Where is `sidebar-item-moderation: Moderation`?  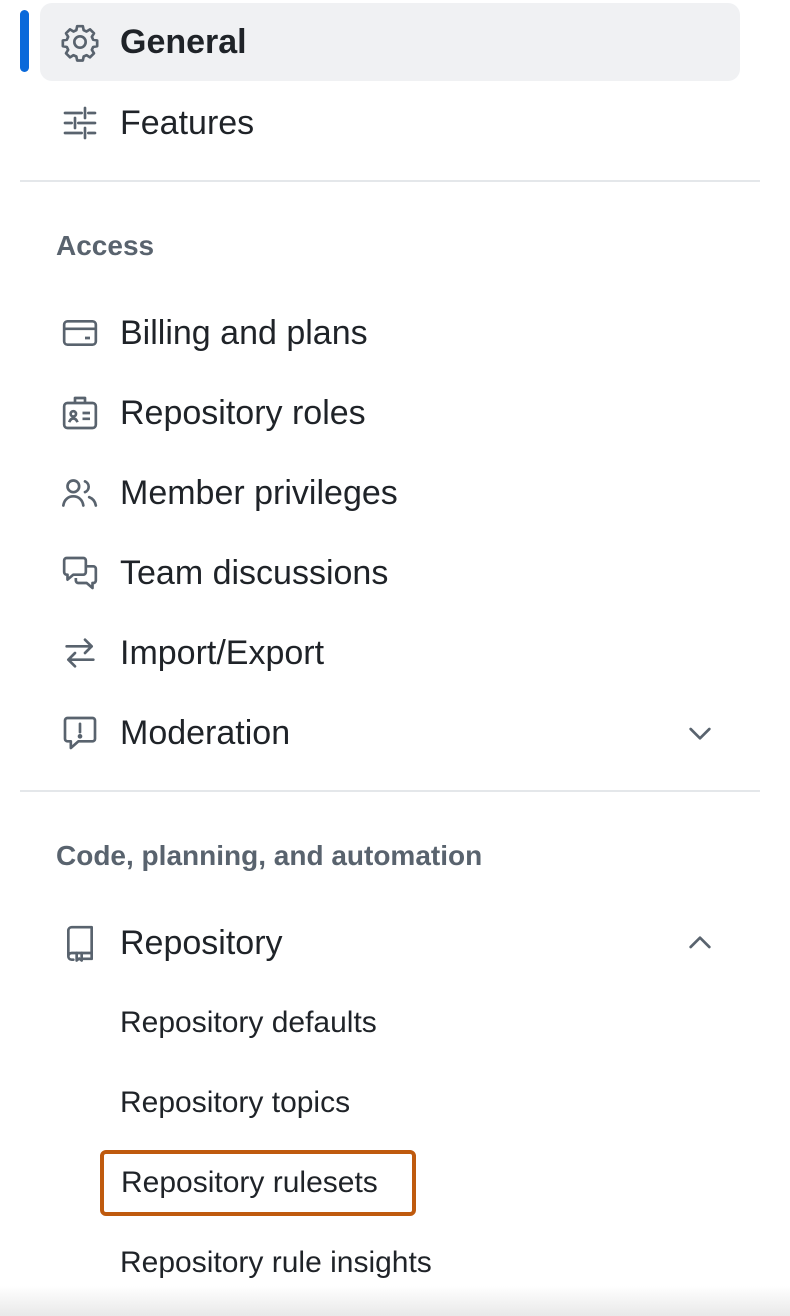
sidebar-item-moderation: Moderation is located at coordinates (390, 733).